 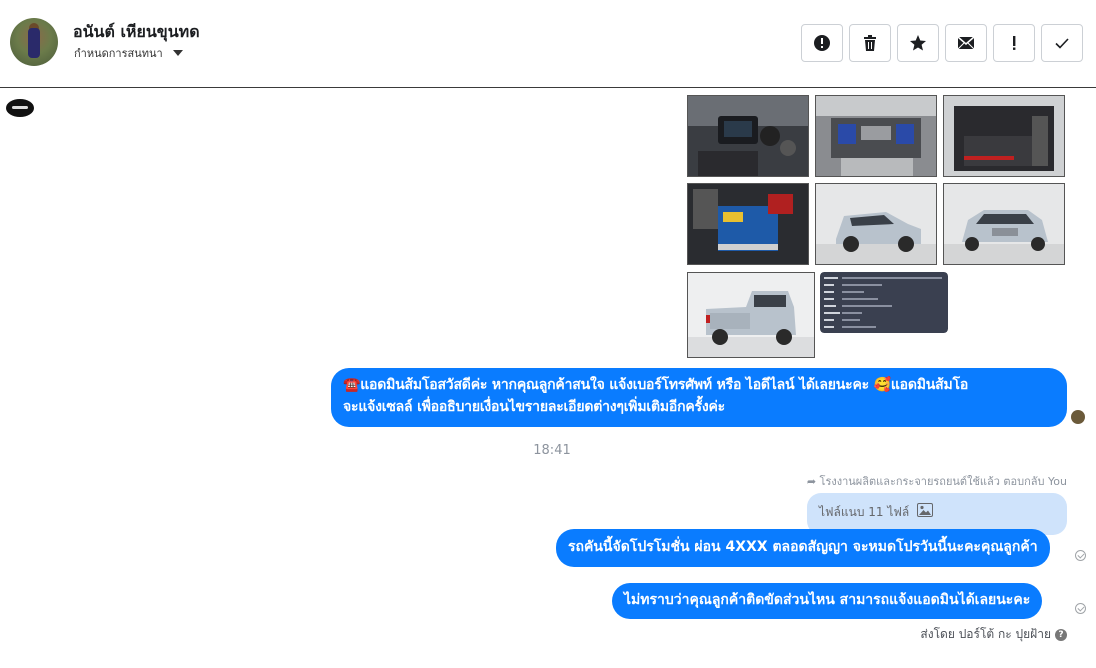 What do you see at coordinates (20, 108) in the screenshot?
I see `page-logo-avatar` at bounding box center [20, 108].